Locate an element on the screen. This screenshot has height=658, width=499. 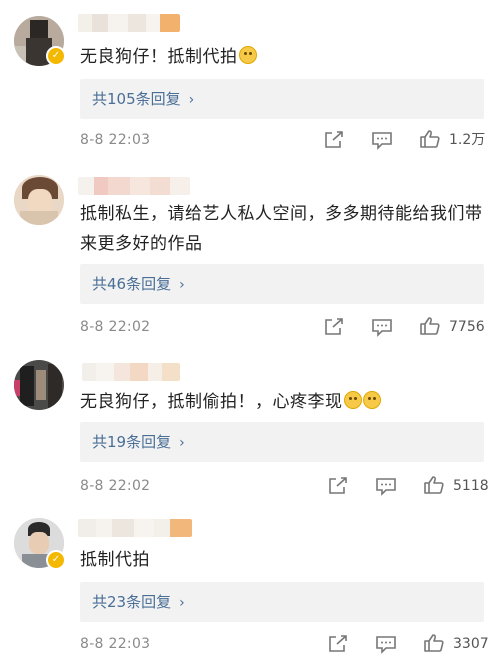
comment-text: 抵制代拍 is located at coordinates (282, 560).